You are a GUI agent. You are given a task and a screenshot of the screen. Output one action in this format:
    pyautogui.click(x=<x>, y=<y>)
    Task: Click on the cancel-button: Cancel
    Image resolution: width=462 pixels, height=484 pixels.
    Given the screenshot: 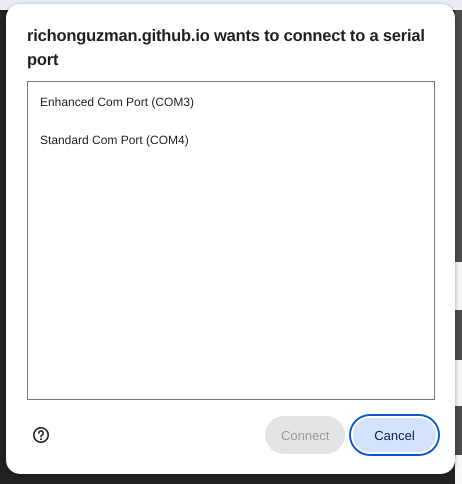 What is the action you would take?
    pyautogui.click(x=394, y=435)
    